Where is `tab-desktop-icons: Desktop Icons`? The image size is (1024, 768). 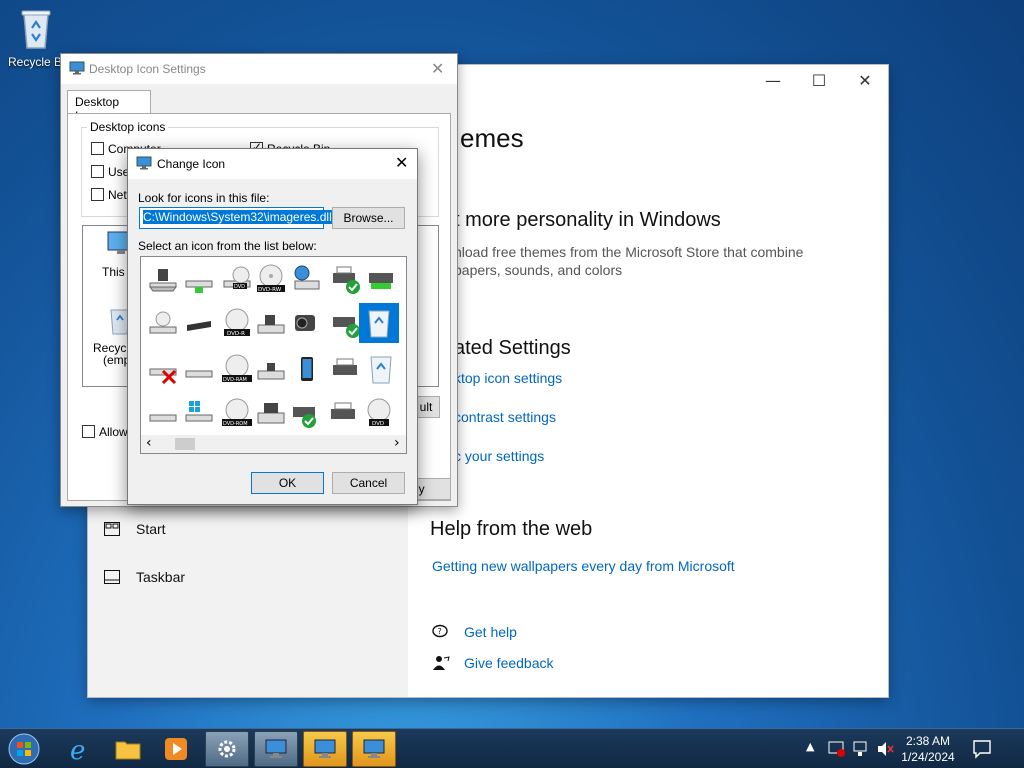 tab-desktop-icons: Desktop Icons is located at coordinates (109, 106).